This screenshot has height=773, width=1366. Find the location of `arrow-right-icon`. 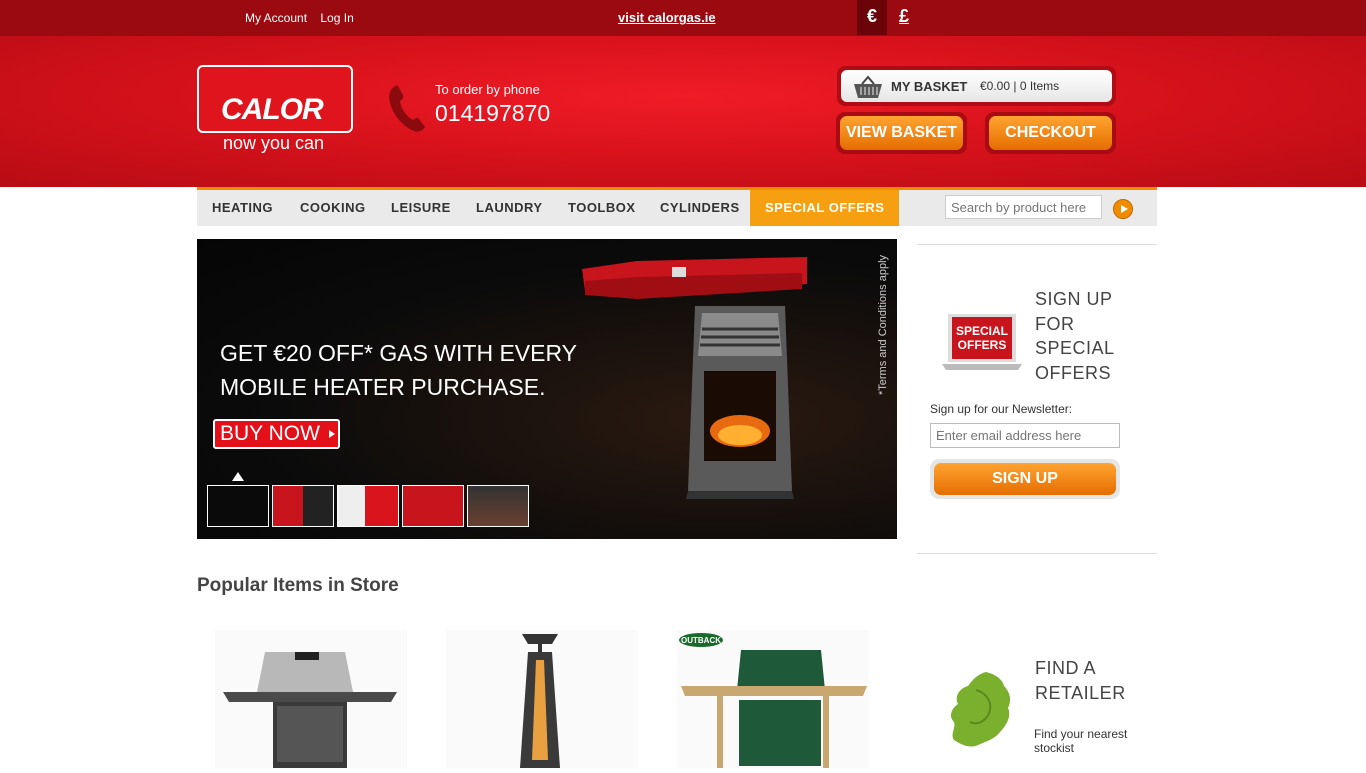

arrow-right-icon is located at coordinates (331, 434).